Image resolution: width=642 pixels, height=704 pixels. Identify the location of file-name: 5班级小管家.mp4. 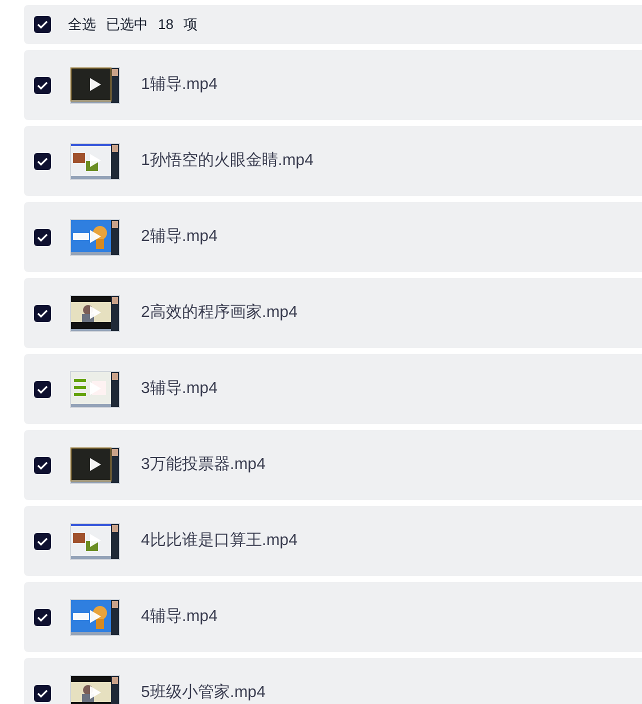
(203, 692).